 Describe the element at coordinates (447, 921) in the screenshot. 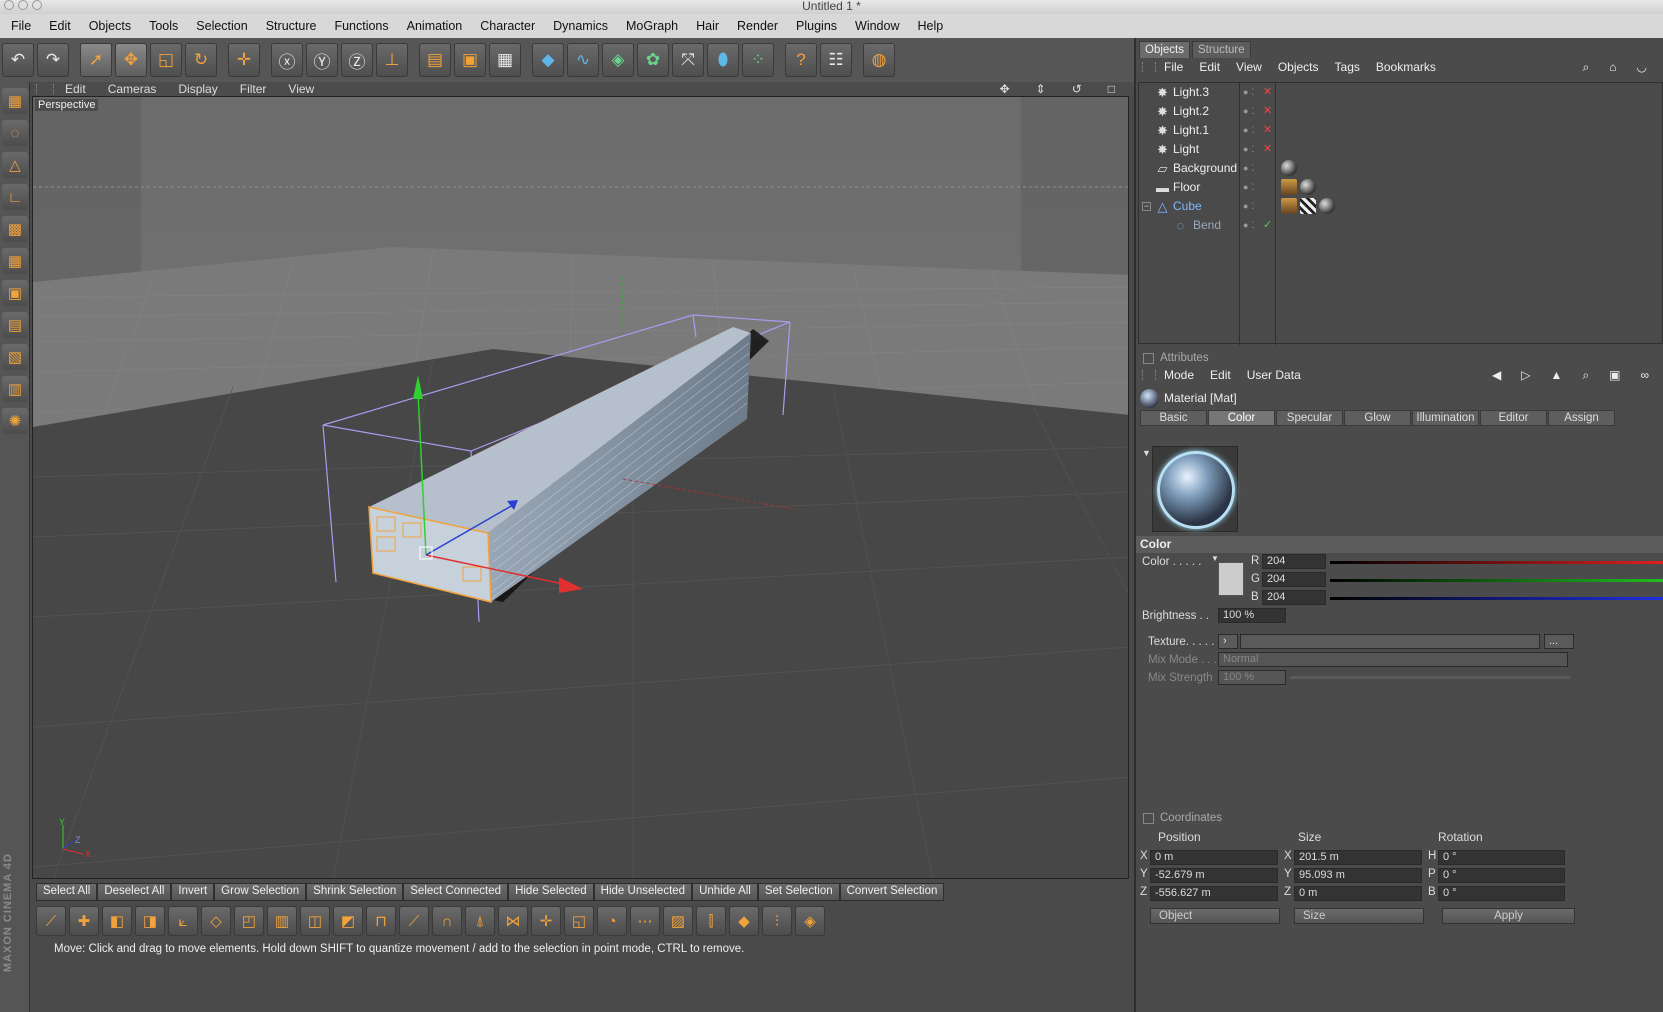

I see `magnet-icon: ∩` at that location.